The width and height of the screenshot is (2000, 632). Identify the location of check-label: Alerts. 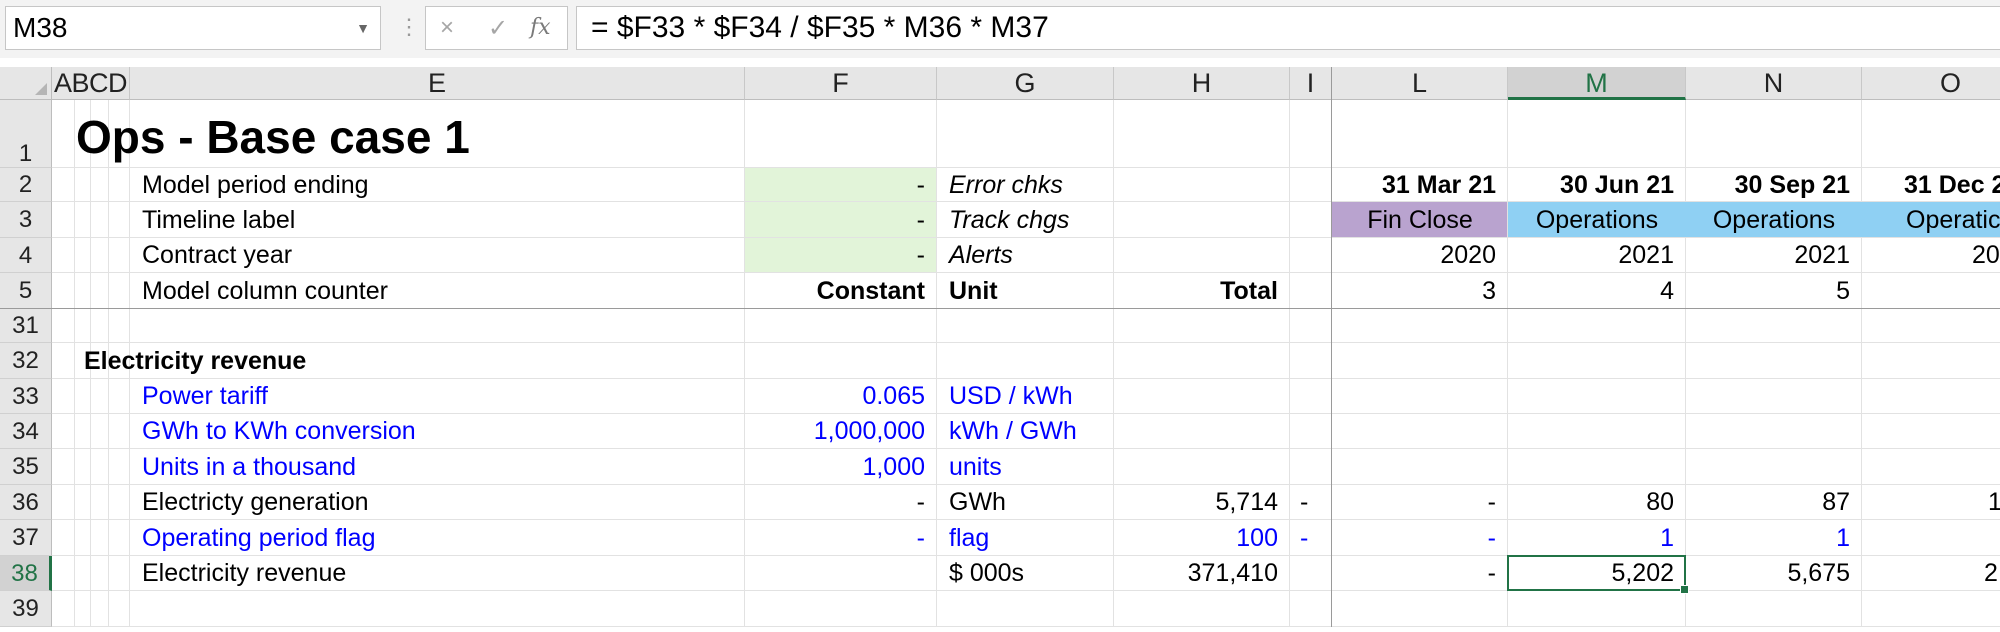
(1025, 255).